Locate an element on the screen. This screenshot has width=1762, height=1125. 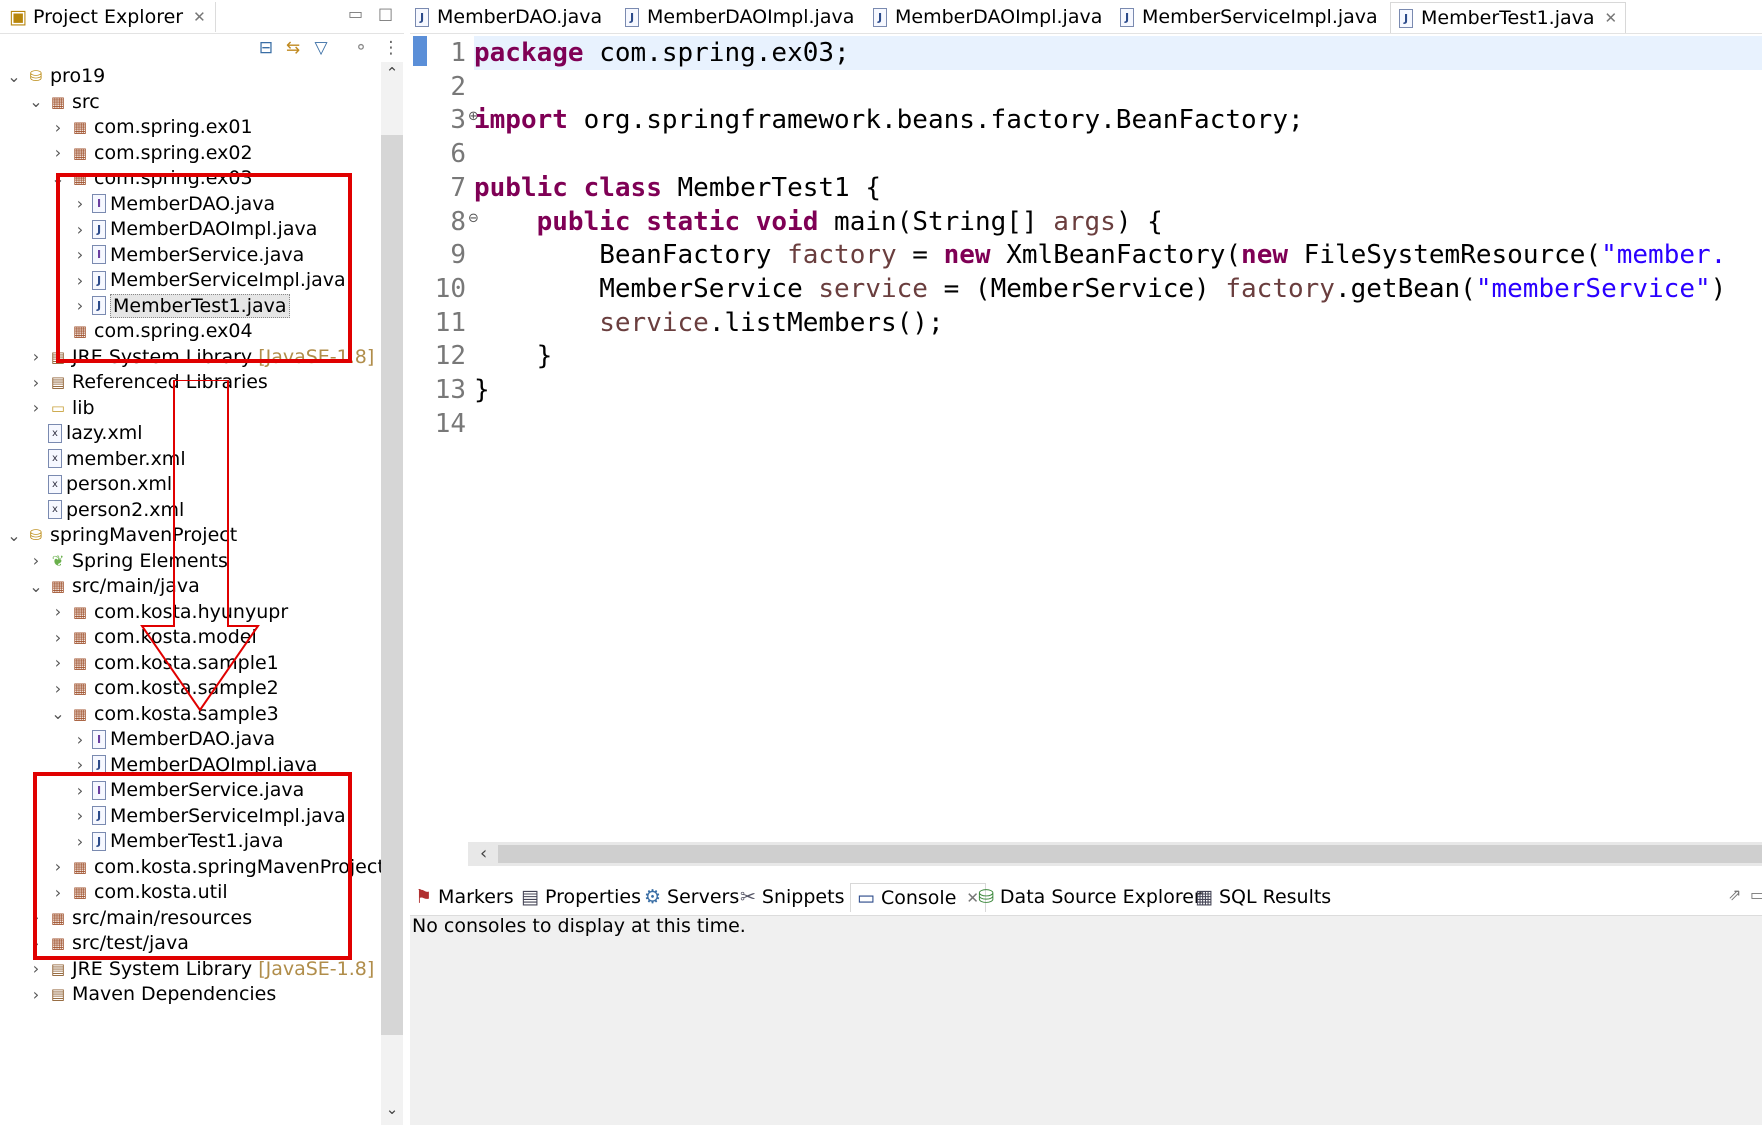
console-tab-label: Console is located at coordinates (918, 898).